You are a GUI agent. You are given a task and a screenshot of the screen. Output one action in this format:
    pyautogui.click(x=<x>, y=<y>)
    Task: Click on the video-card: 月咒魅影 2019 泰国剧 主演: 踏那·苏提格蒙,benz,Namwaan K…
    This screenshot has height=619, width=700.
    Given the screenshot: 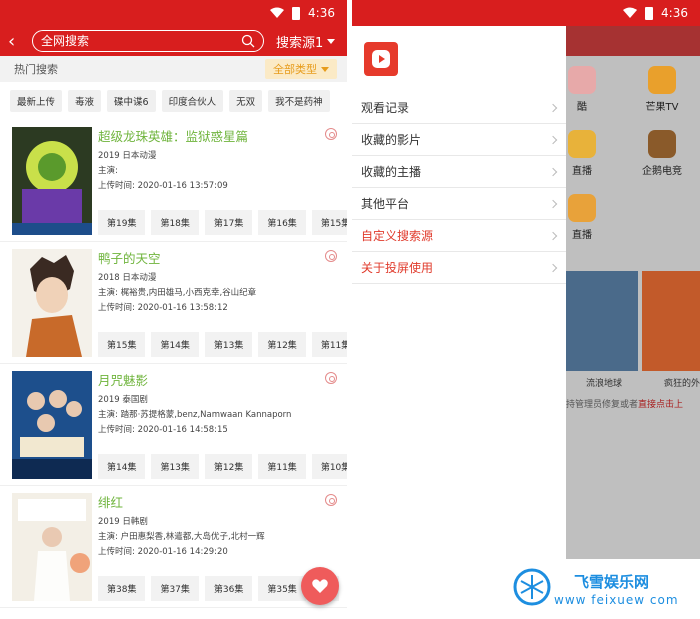 What is the action you would take?
    pyautogui.click(x=173, y=425)
    